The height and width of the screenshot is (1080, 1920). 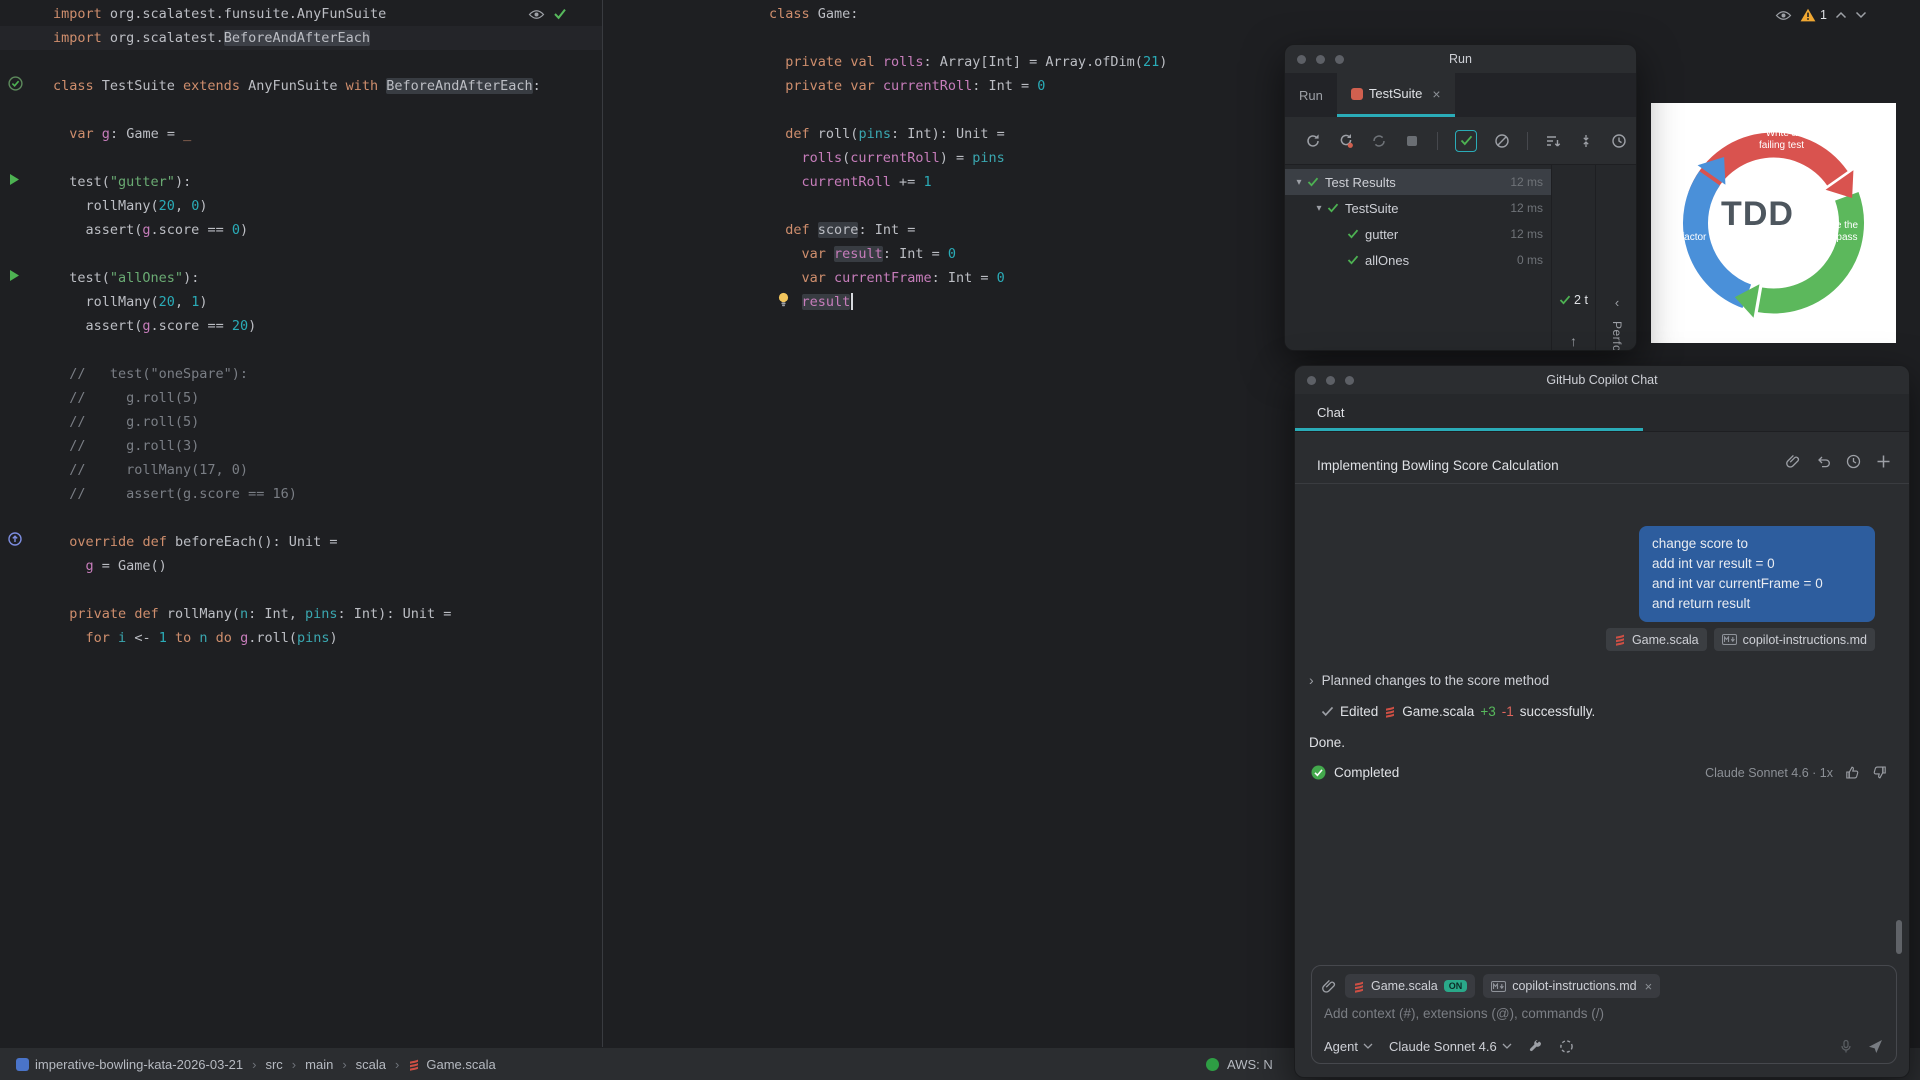 What do you see at coordinates (297, 182) in the screenshot?
I see `code-line: test("gutter"):` at bounding box center [297, 182].